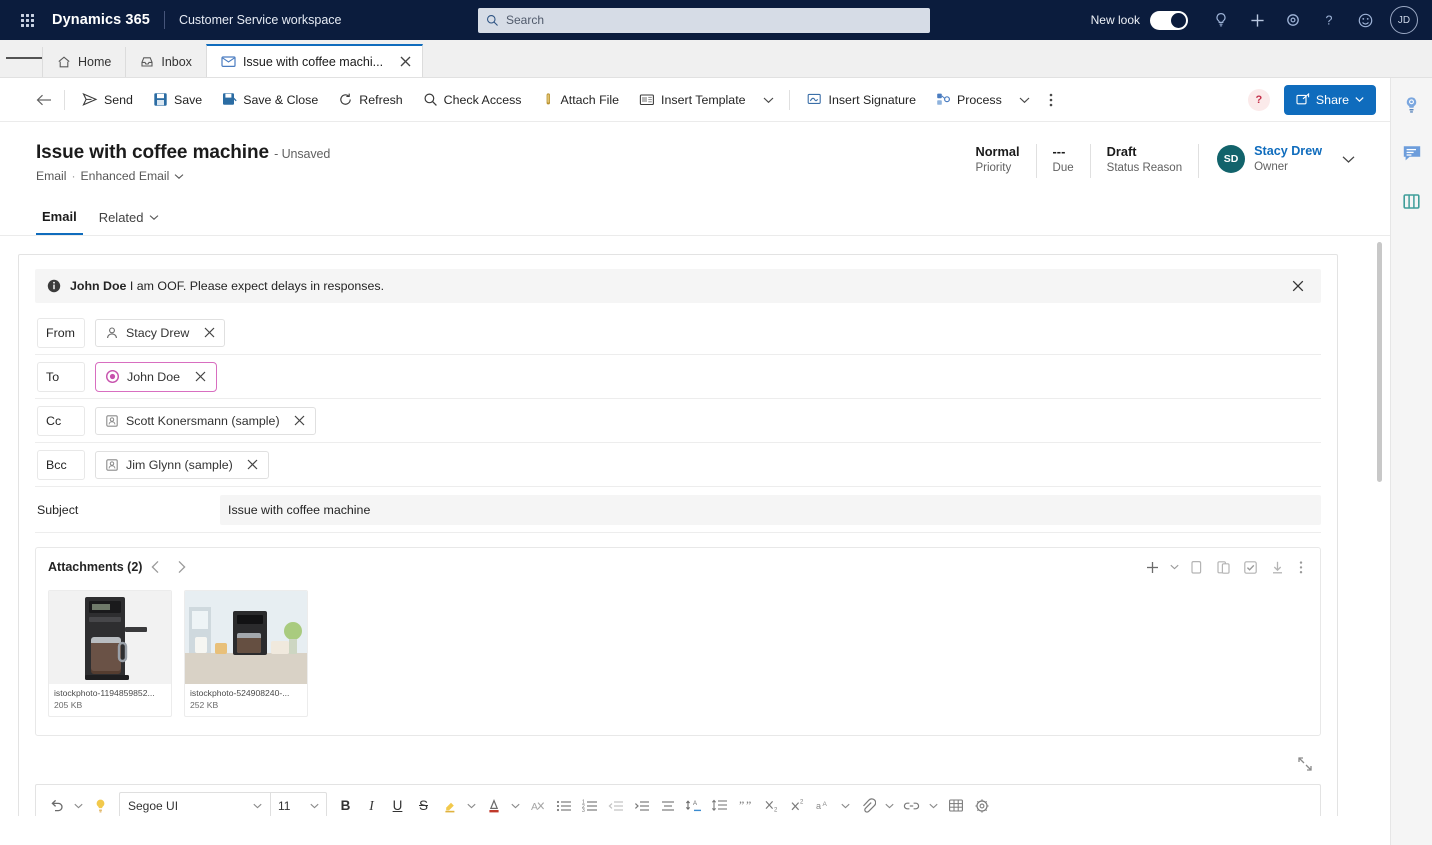 The image size is (1432, 845). I want to click on highlight-icon, so click(449, 804).